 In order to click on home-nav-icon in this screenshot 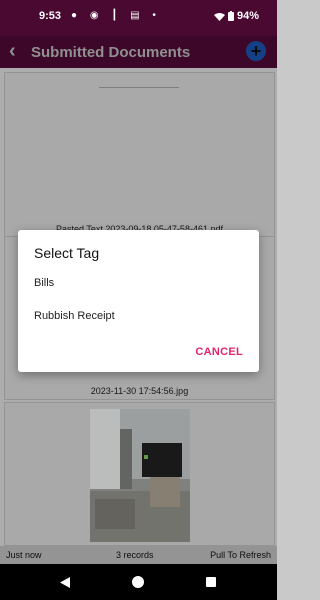, I will do `click(138, 582)`.